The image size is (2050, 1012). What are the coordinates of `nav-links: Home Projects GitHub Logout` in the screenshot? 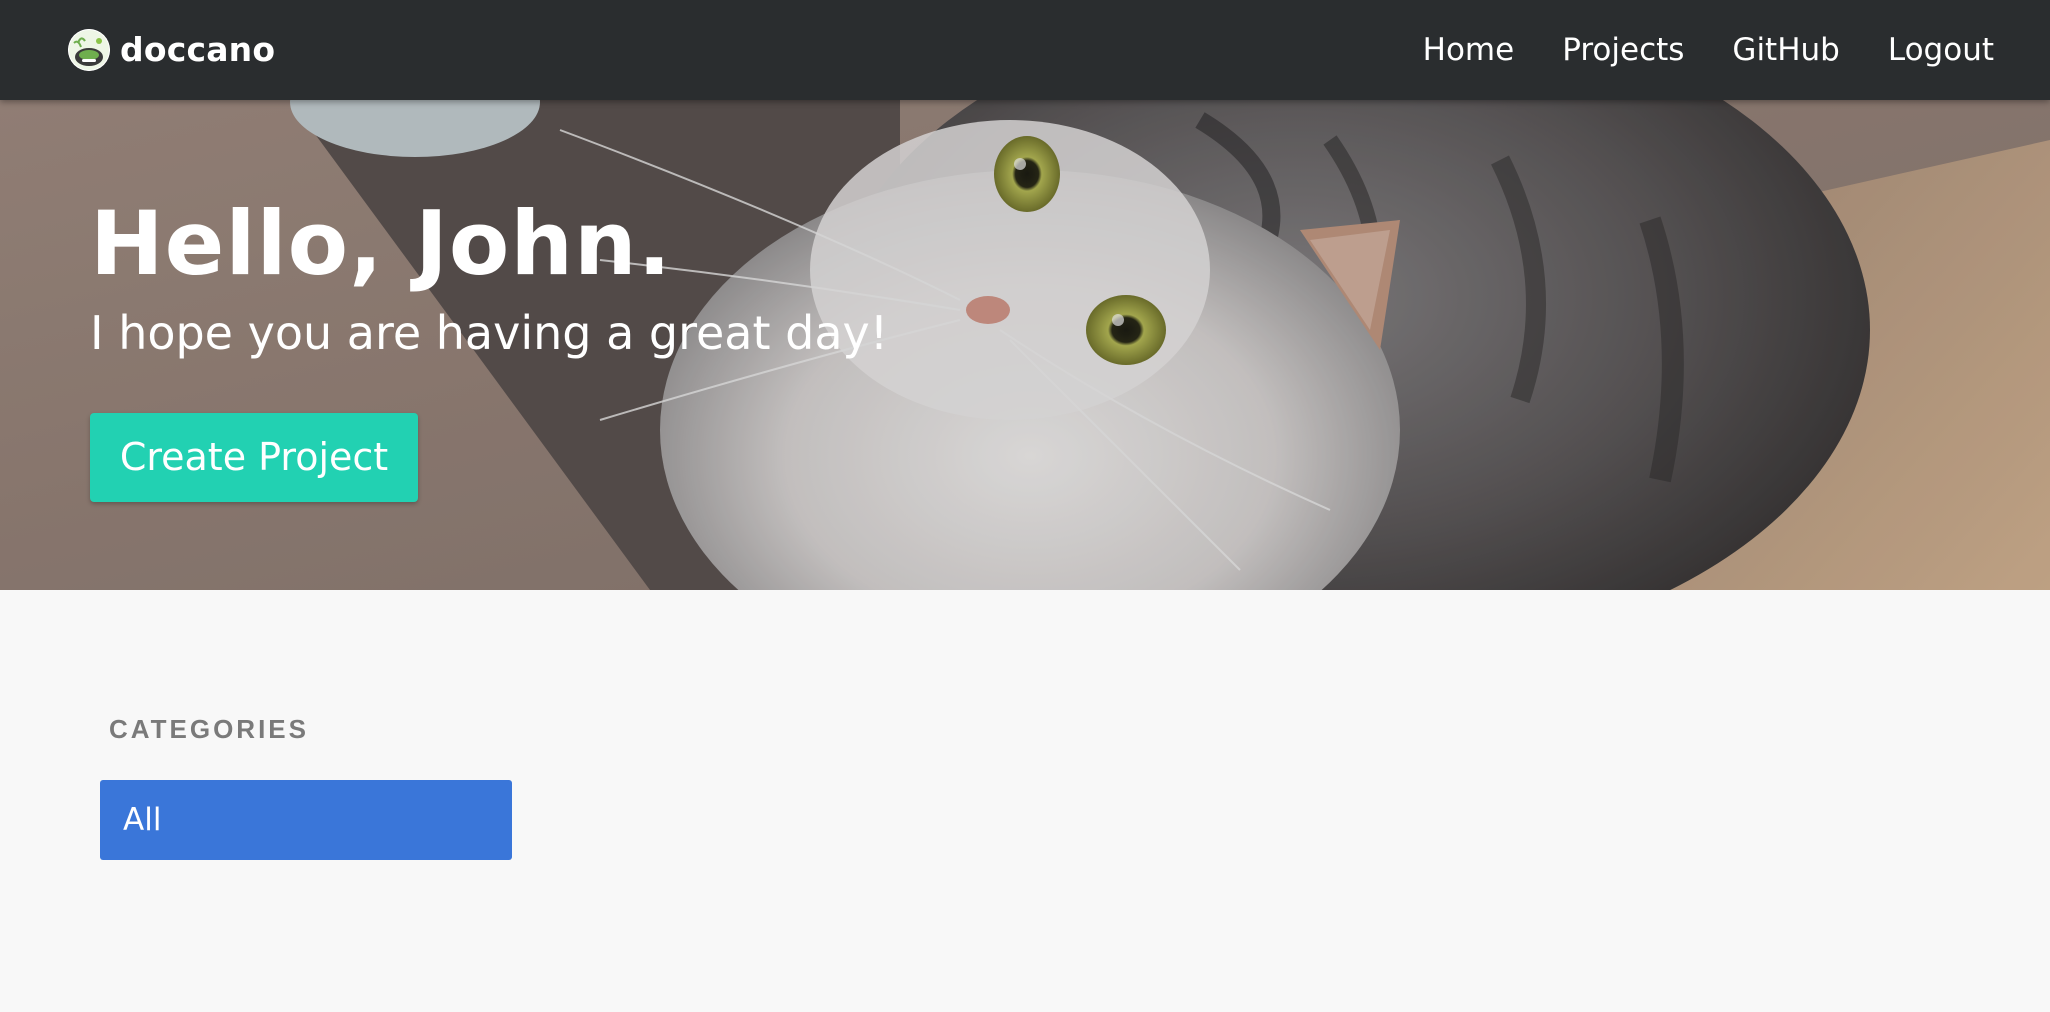 It's located at (1708, 50).